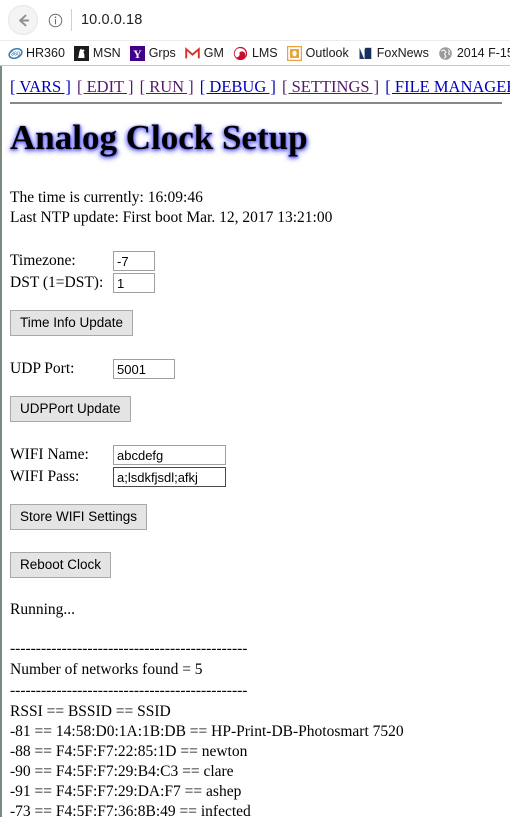 The image size is (510, 817). I want to click on back-arrow-icon, so click(23, 20).